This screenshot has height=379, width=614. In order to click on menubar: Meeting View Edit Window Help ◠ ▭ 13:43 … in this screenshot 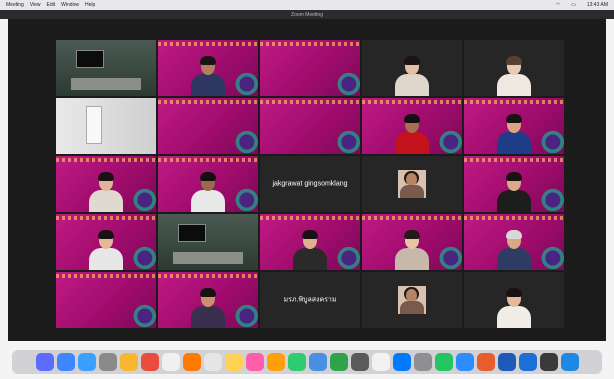, I will do `click(307, 5)`.